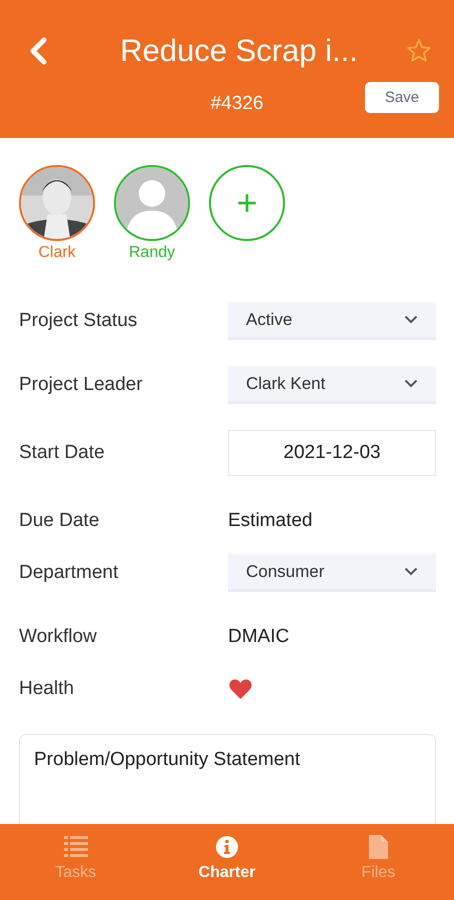 The image size is (454, 900). I want to click on card-title: Problem/Opportunity Statement, so click(168, 760).